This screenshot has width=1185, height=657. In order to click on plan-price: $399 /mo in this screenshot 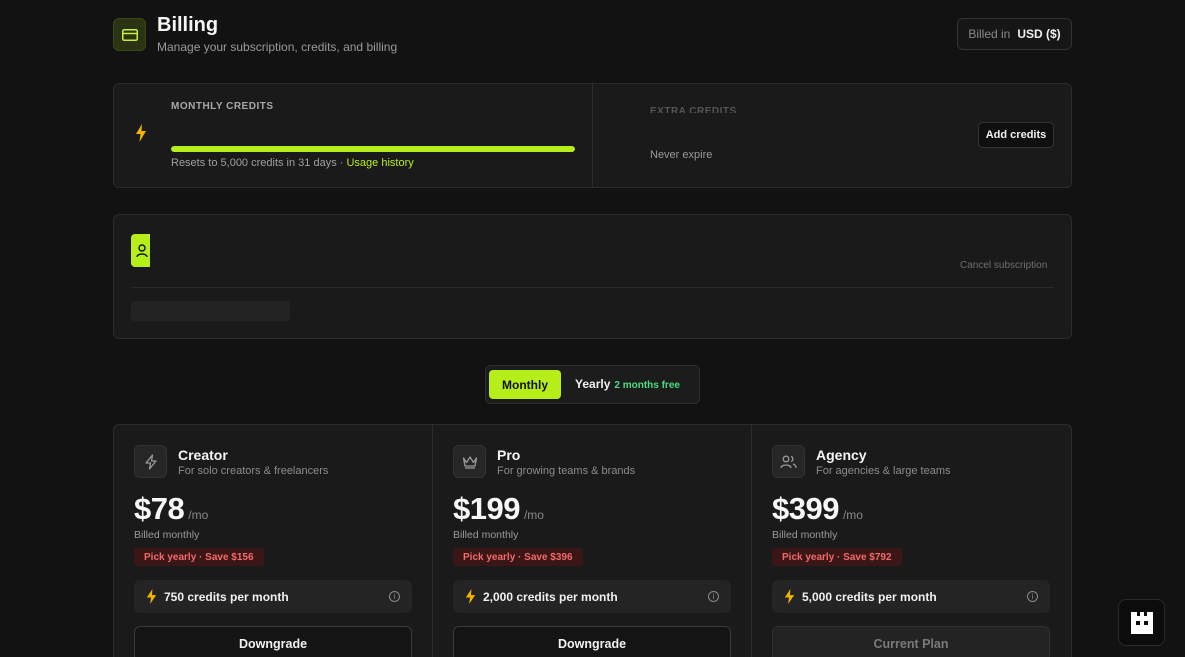, I will do `click(817, 509)`.